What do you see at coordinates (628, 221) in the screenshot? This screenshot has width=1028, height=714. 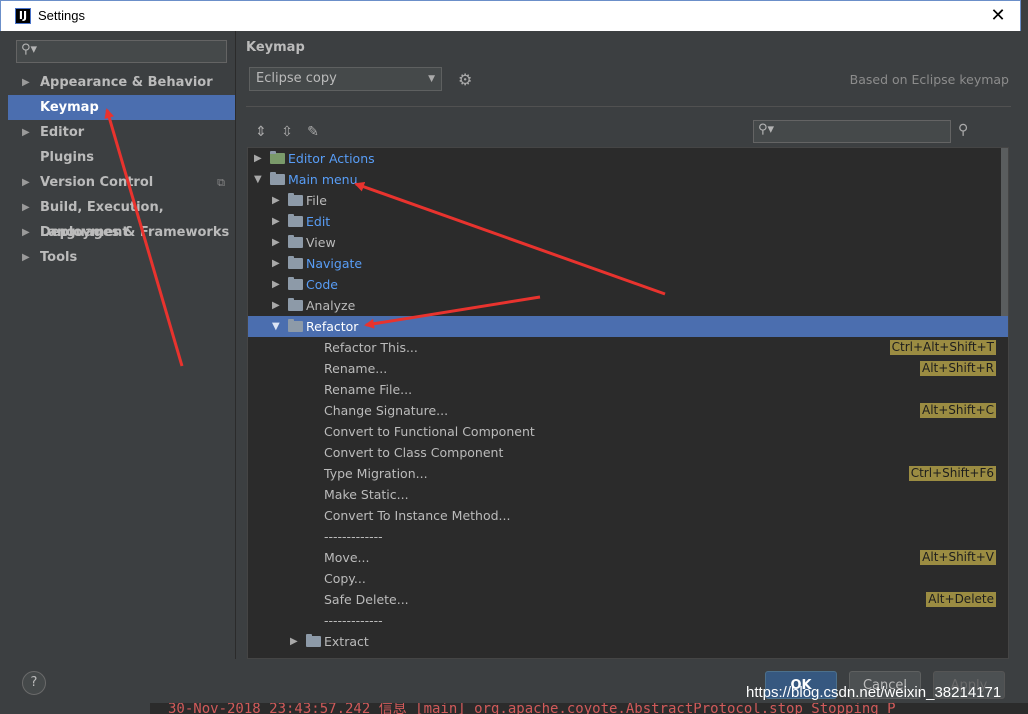 I see `action-group-row: ▶ Edit` at bounding box center [628, 221].